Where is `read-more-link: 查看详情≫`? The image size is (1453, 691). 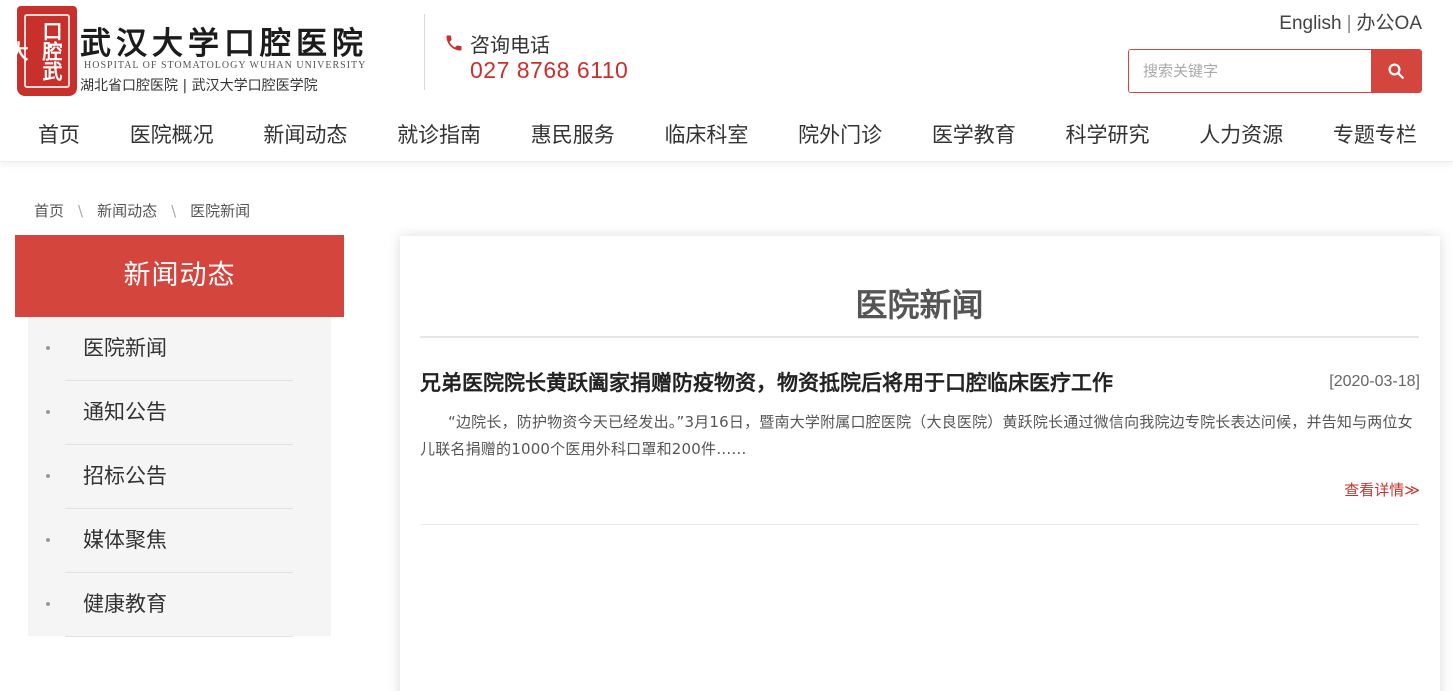 read-more-link: 查看详情≫ is located at coordinates (1382, 489).